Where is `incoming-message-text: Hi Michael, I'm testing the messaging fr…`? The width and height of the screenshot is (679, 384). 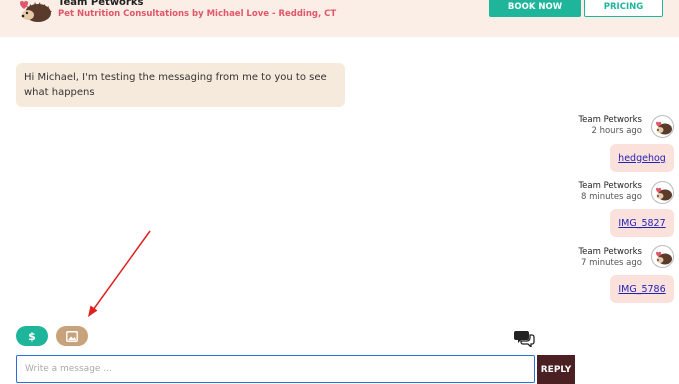
incoming-message-text: Hi Michael, I'm testing the messaging fr… is located at coordinates (175, 85).